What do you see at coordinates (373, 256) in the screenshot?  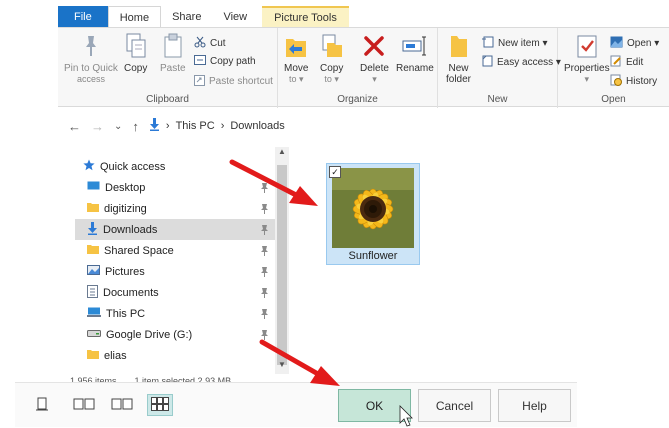 I see `file-name: Sunflower` at bounding box center [373, 256].